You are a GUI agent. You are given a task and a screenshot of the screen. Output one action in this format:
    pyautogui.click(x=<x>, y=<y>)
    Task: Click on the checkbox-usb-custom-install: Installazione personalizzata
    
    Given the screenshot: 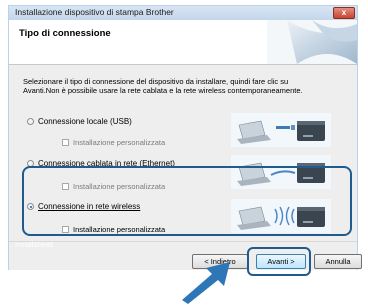 What is the action you would take?
    pyautogui.click(x=113, y=142)
    